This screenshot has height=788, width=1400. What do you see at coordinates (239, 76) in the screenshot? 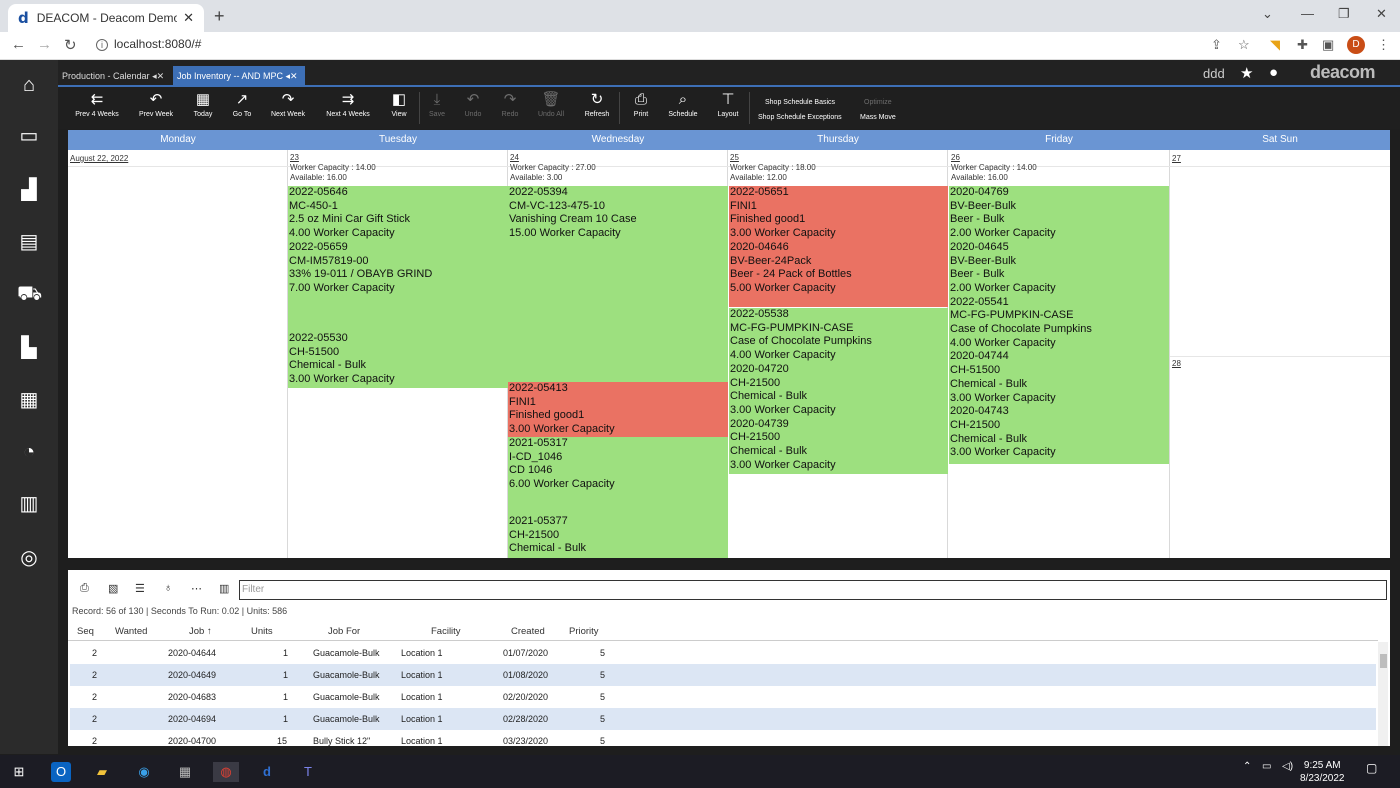
I see `tab-job-inventory: Job Inventory -- AND MPC ◂✕` at bounding box center [239, 76].